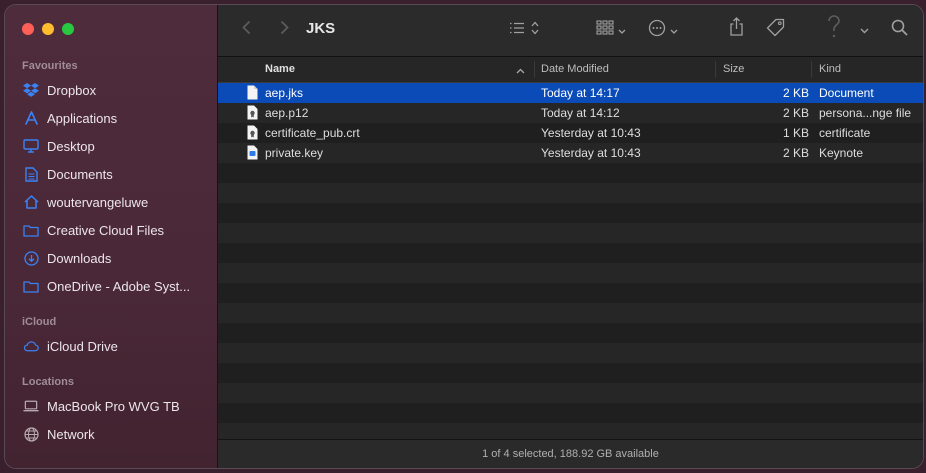 The image size is (926, 473). I want to click on sidebar-item-home: woutervangeluwe, so click(113, 202).